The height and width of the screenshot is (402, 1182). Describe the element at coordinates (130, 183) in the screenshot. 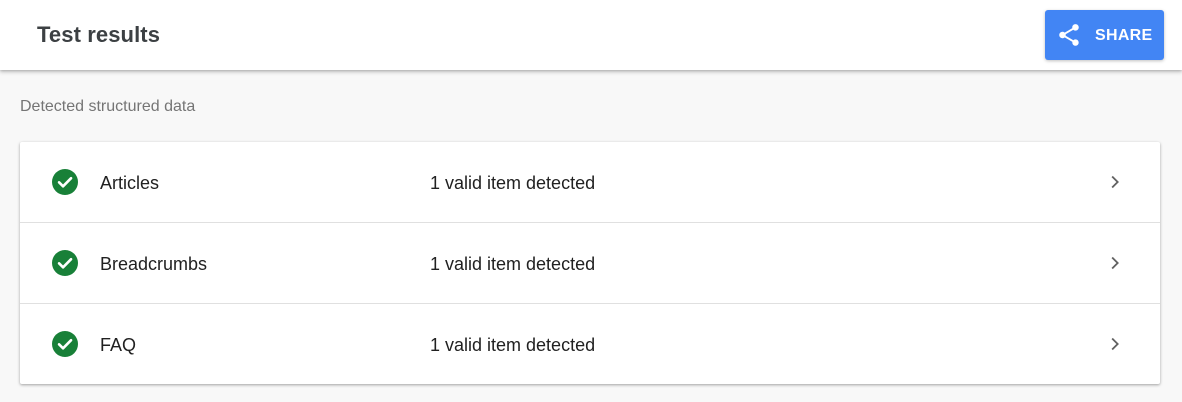

I see `item-name: Articles` at that location.